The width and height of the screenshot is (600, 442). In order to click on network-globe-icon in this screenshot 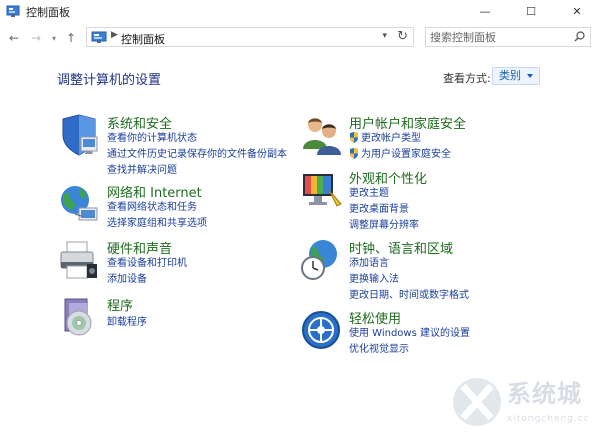, I will do `click(79, 203)`.